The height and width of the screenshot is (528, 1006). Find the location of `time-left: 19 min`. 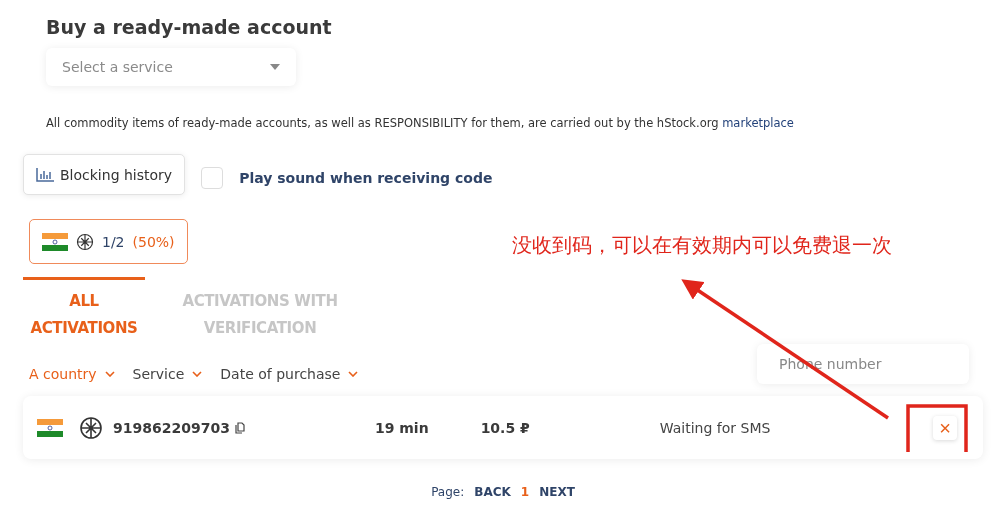

time-left: 19 min is located at coordinates (401, 427).